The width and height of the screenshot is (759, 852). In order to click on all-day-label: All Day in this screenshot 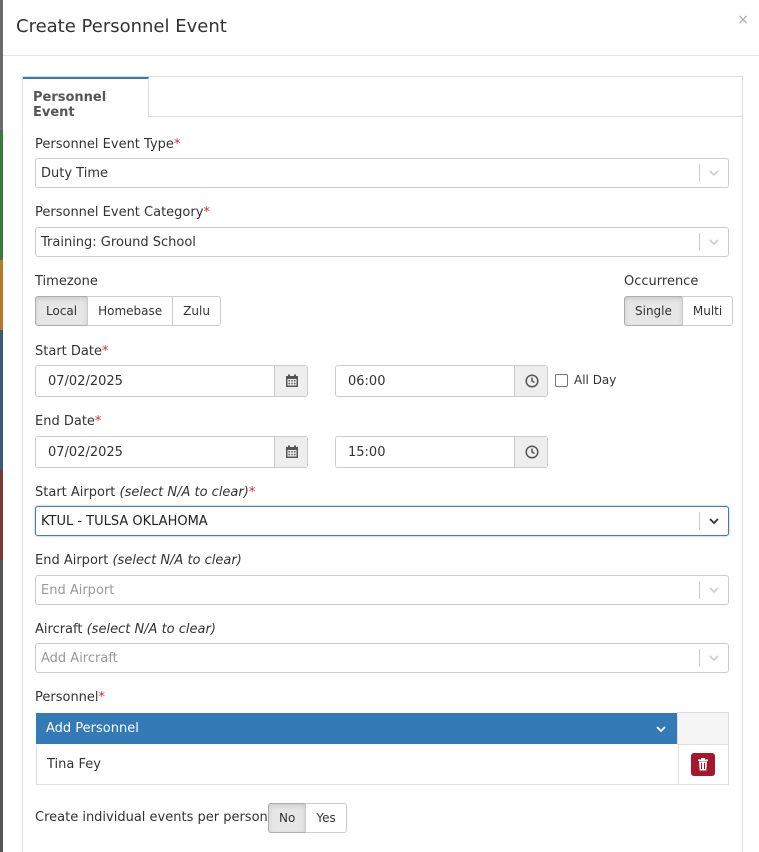, I will do `click(595, 380)`.